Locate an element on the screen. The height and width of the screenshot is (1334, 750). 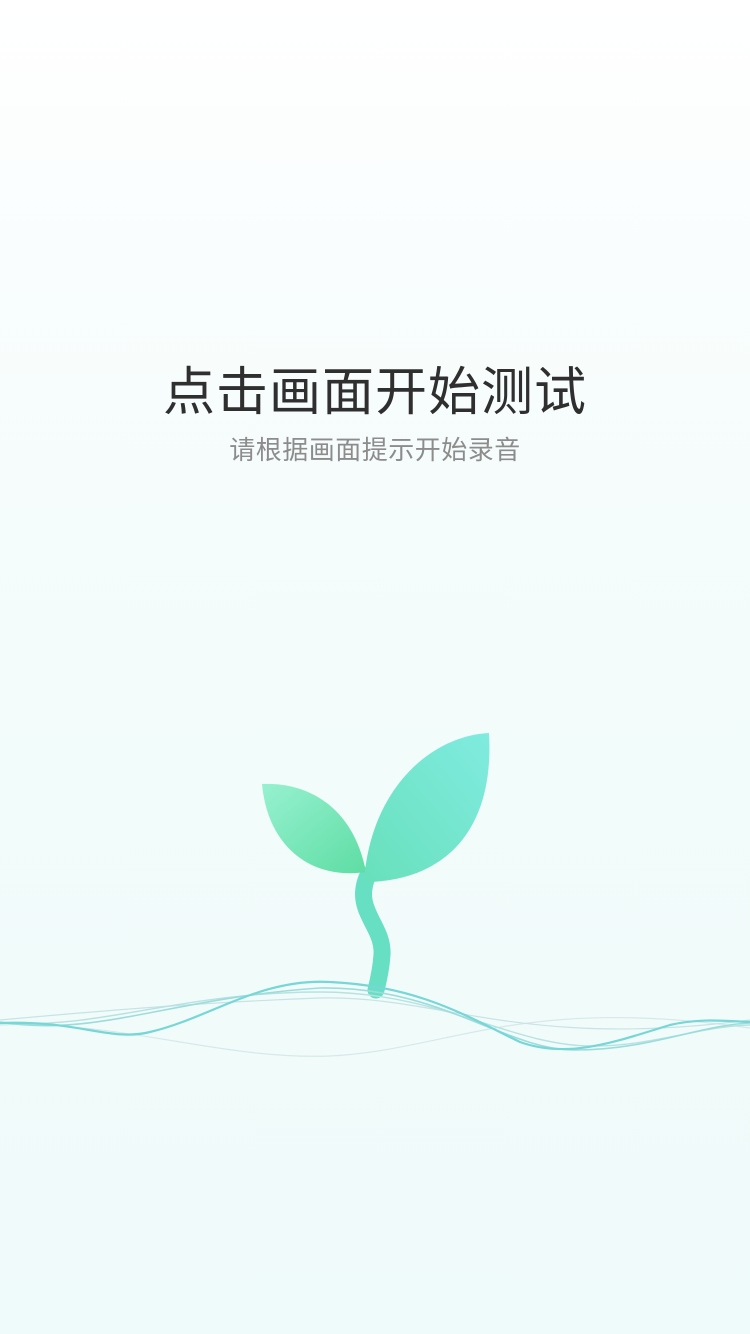
page-subtitle: 请根据画面提示开始录音 is located at coordinates (375, 451).